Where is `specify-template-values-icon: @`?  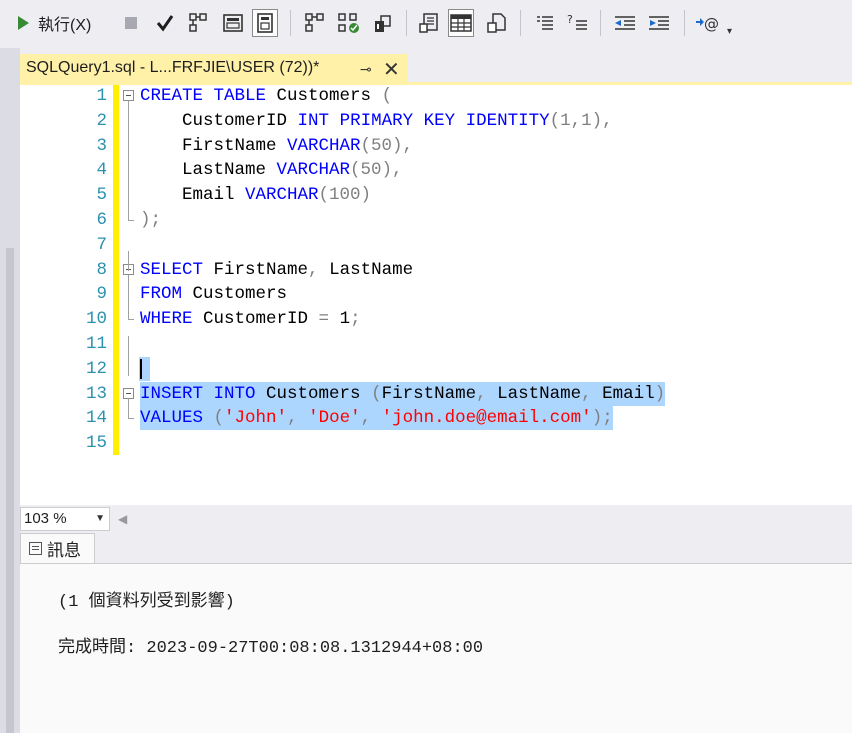 specify-template-values-icon: @ is located at coordinates (707, 24).